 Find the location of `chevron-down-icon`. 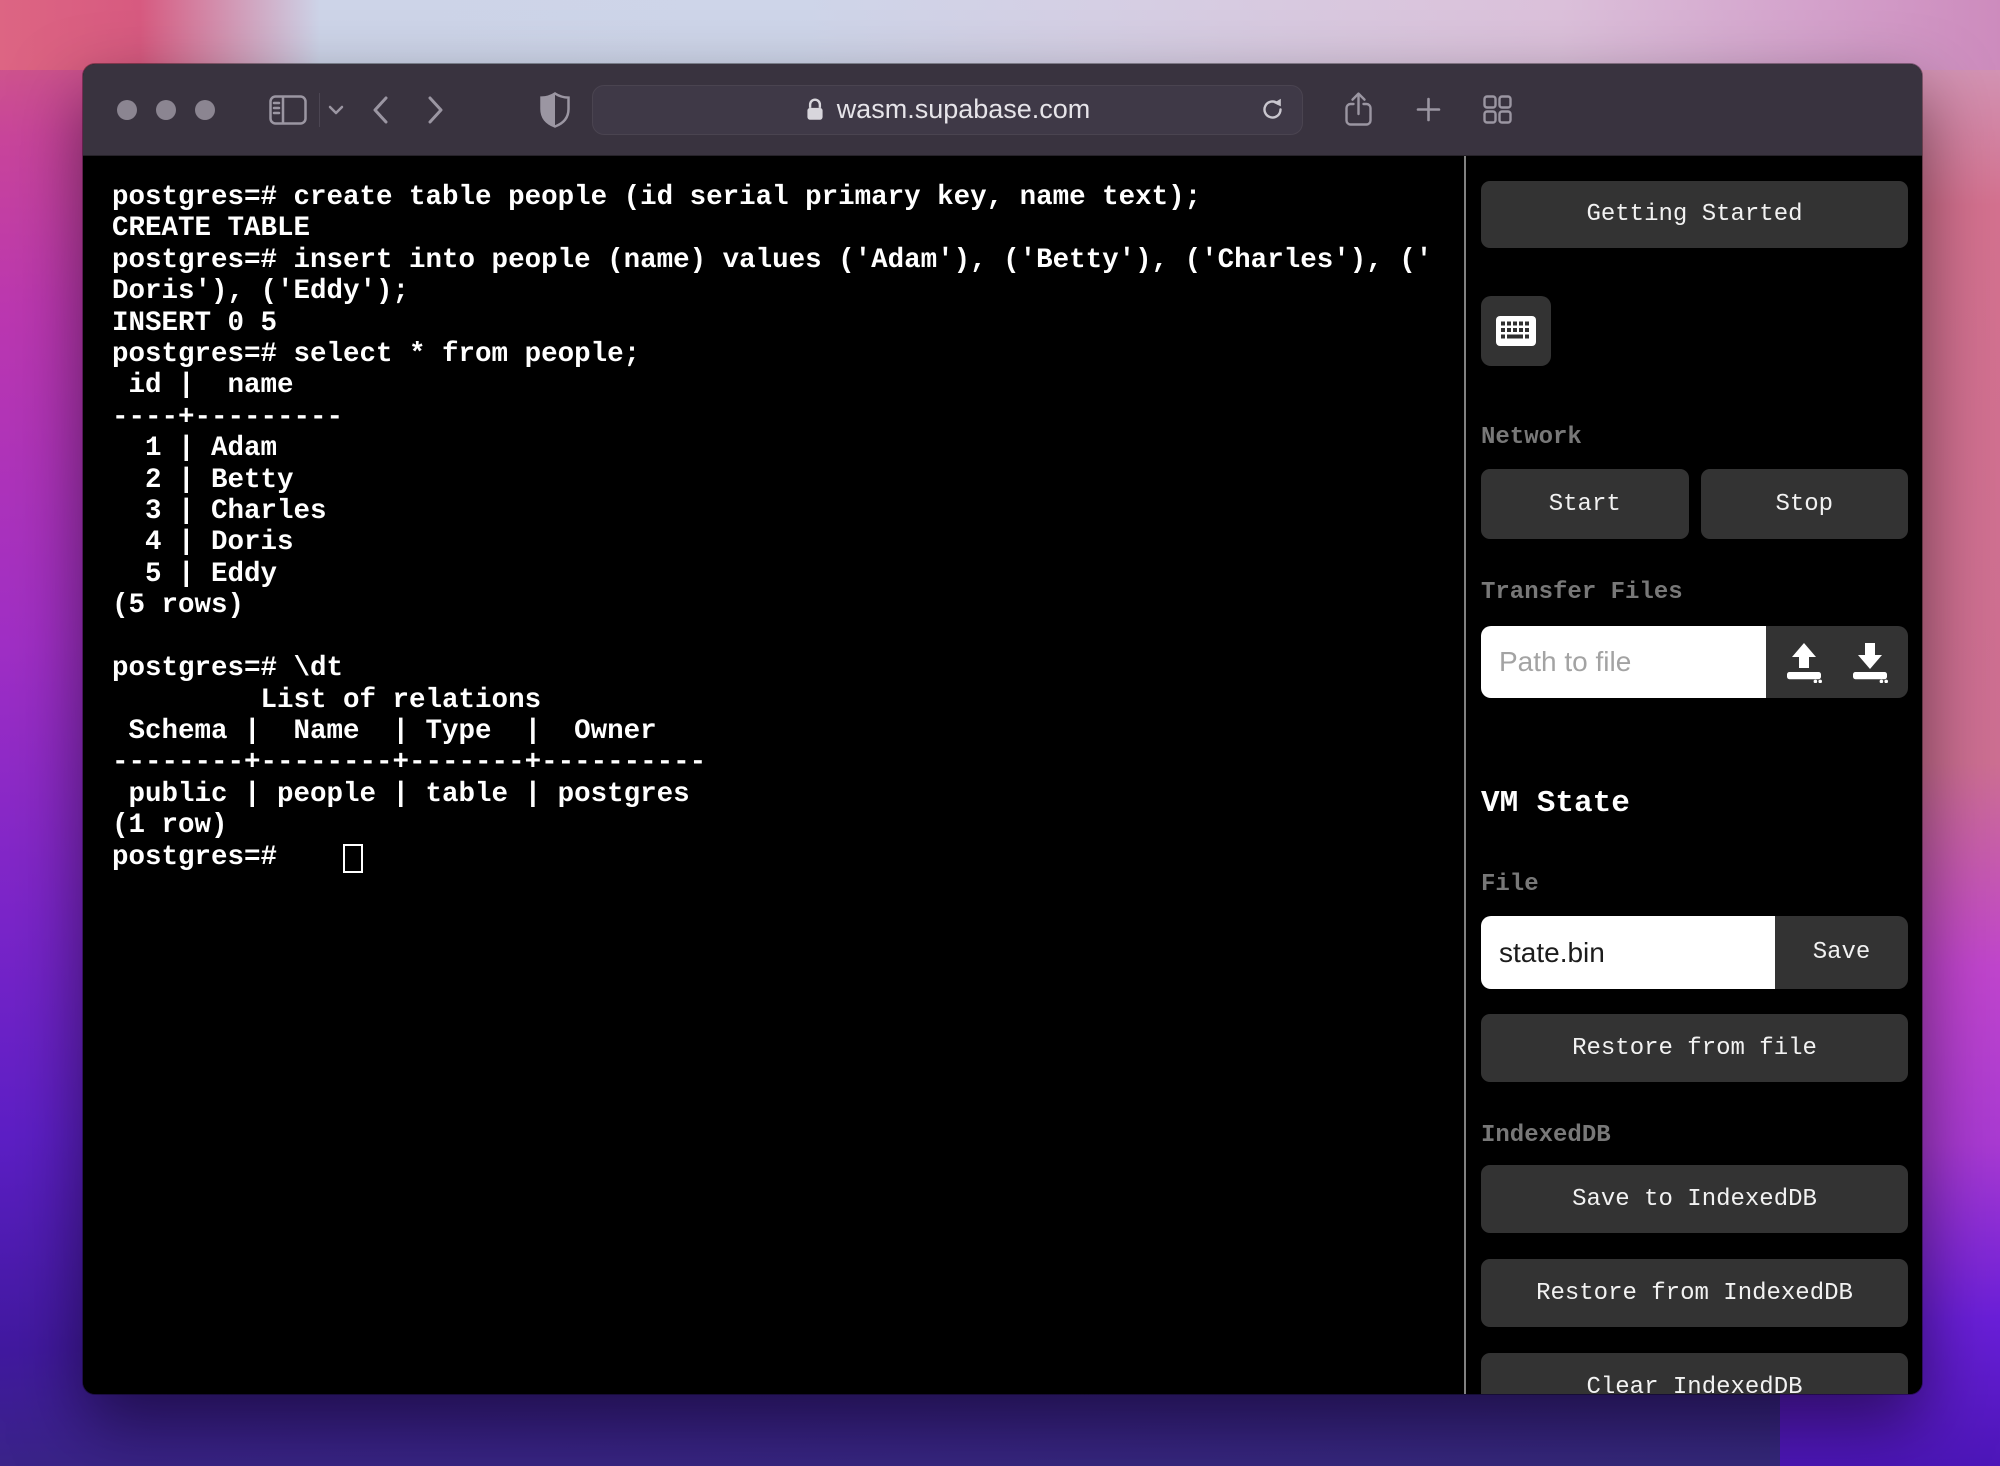

chevron-down-icon is located at coordinates (336, 110).